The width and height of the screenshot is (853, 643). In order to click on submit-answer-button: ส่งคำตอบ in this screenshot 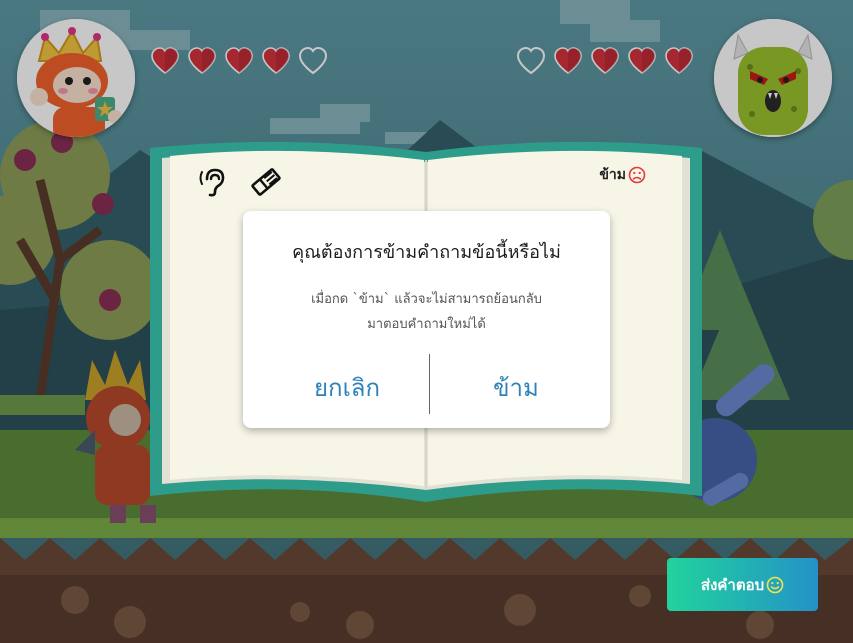, I will do `click(742, 584)`.